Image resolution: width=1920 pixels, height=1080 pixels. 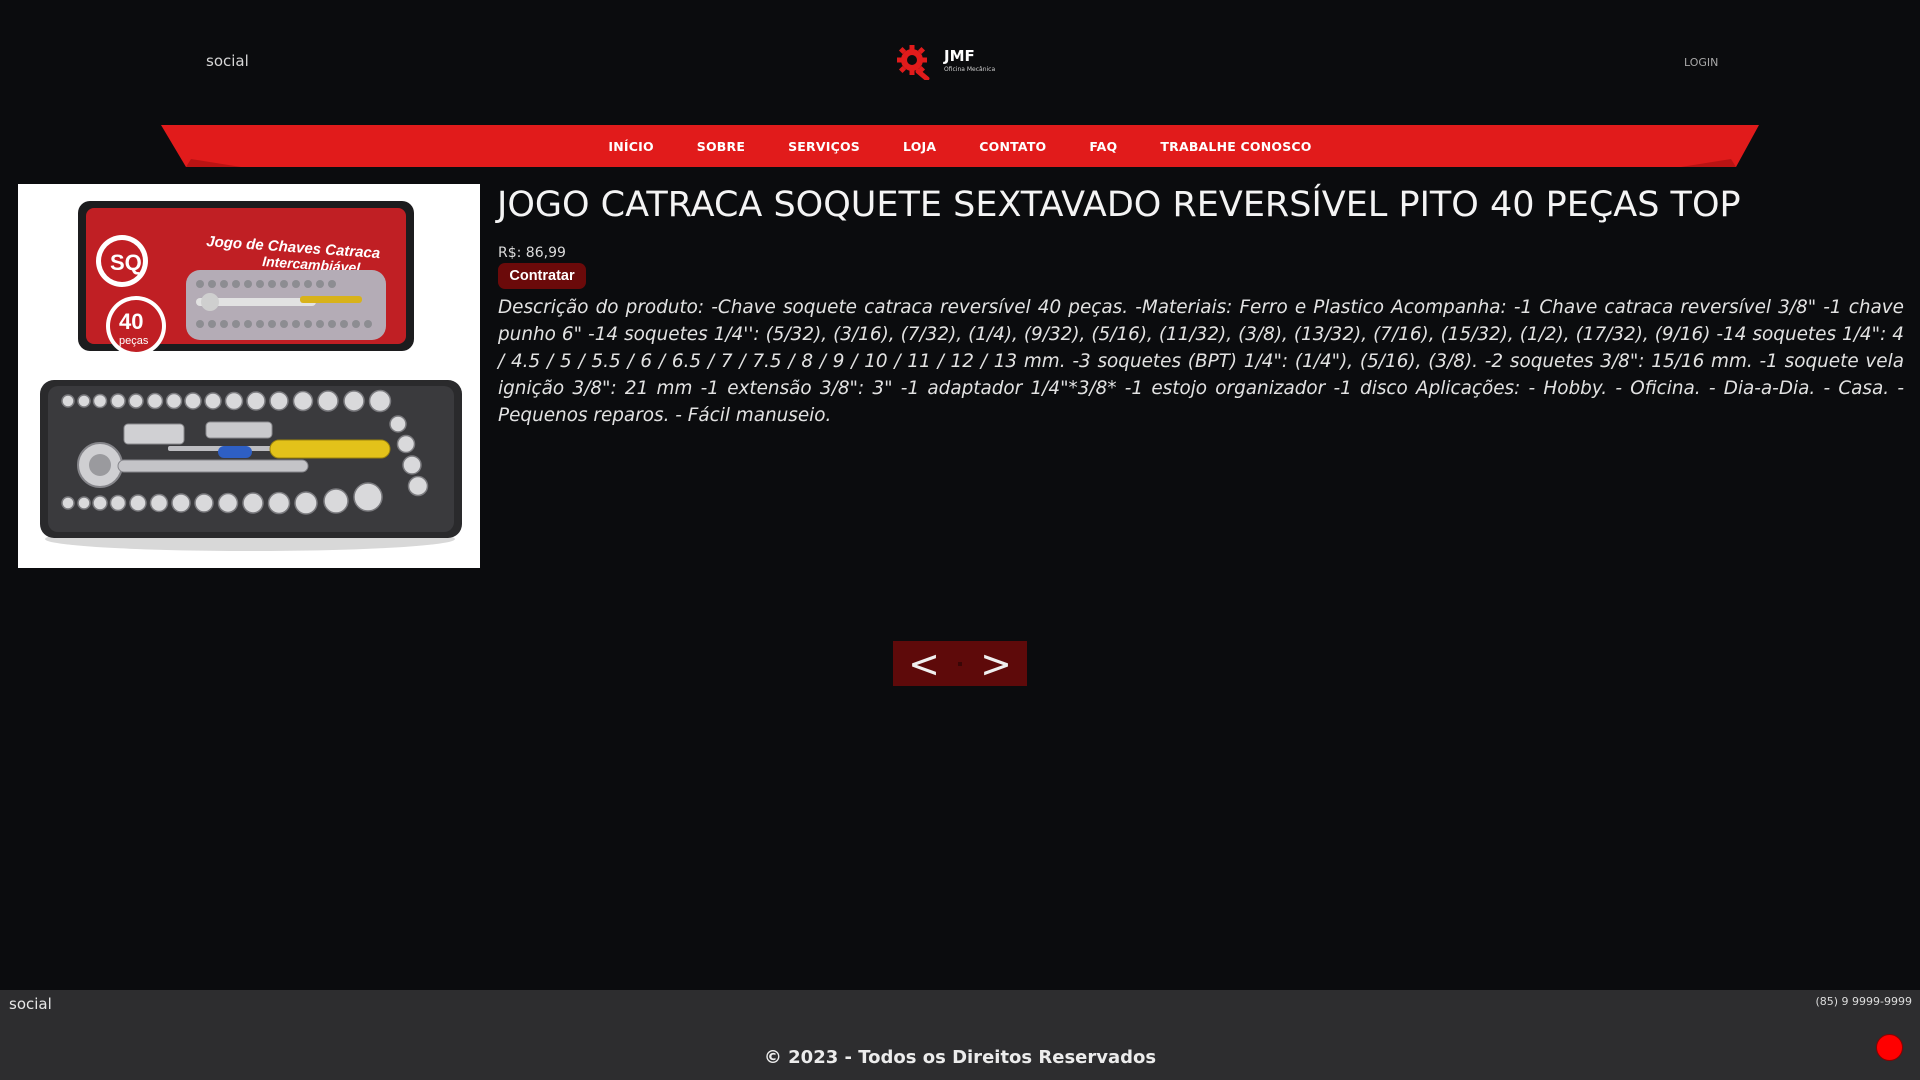 What do you see at coordinates (1103, 146) in the screenshot?
I see `nav-item-faq: FAQ` at bounding box center [1103, 146].